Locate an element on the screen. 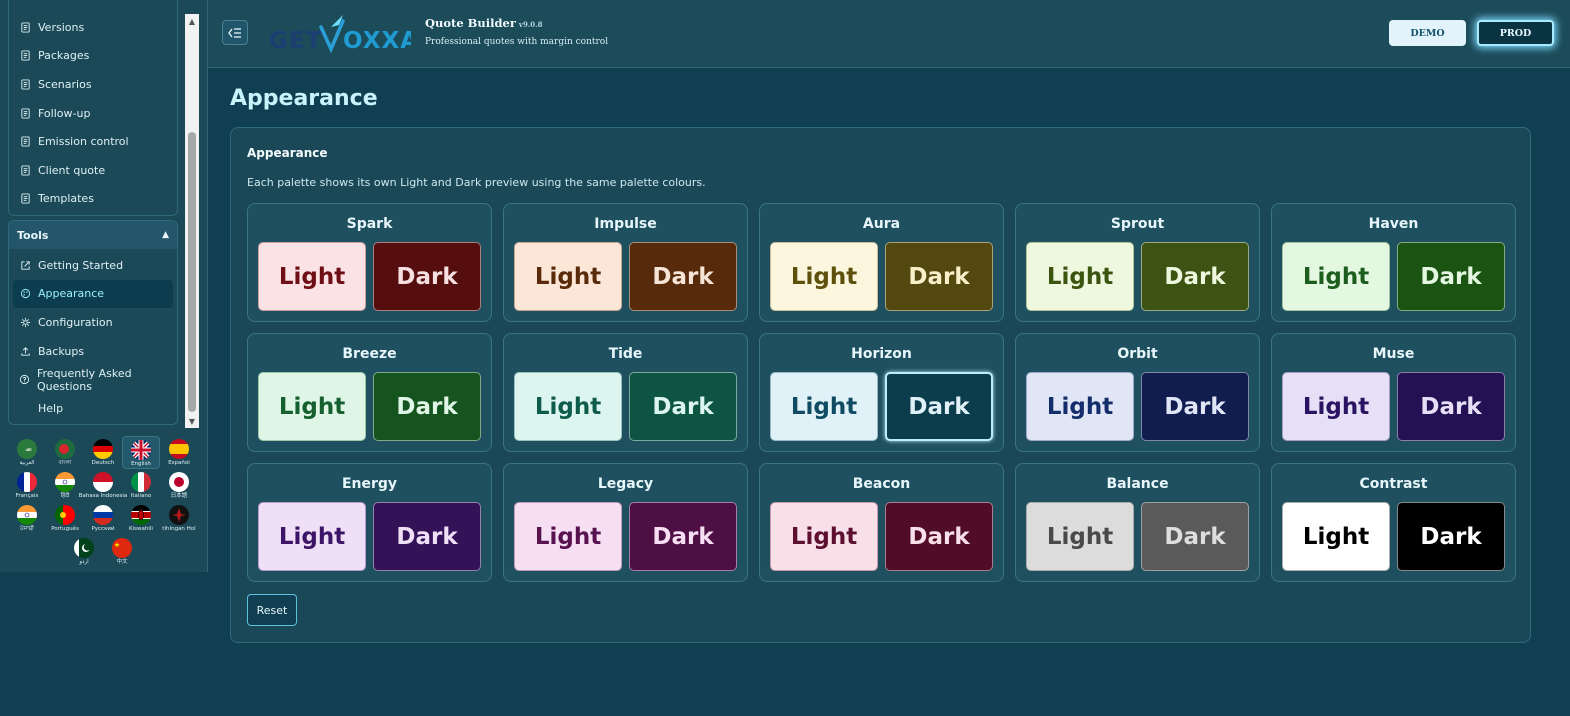  sidebar-item-client-quote: Client quote is located at coordinates (93, 170).